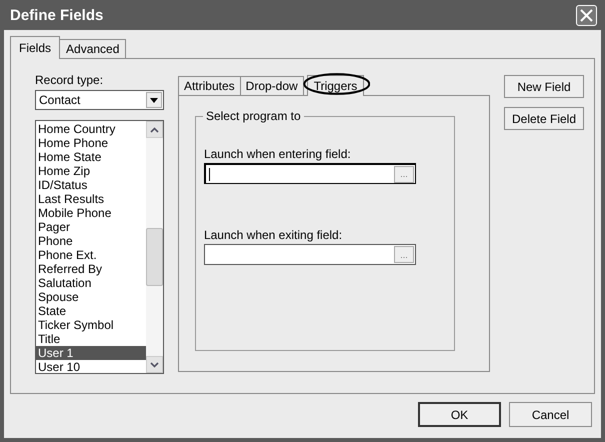  Describe the element at coordinates (91, 185) in the screenshot. I see `list-item: ID/Status` at that location.